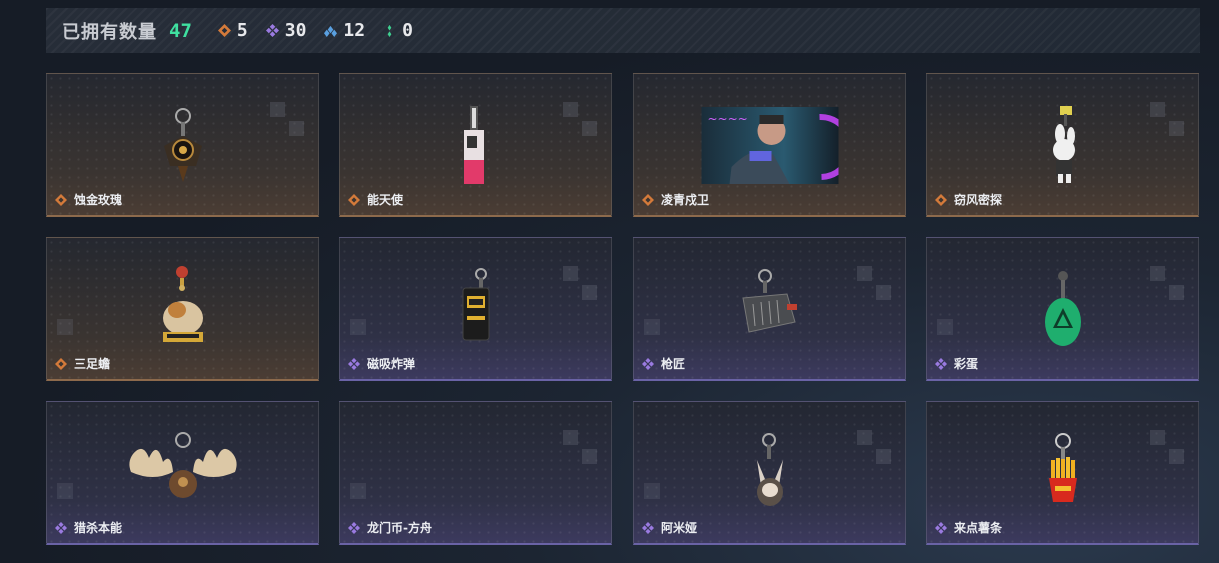  I want to click on rarity-orange-count: 5, so click(242, 30).